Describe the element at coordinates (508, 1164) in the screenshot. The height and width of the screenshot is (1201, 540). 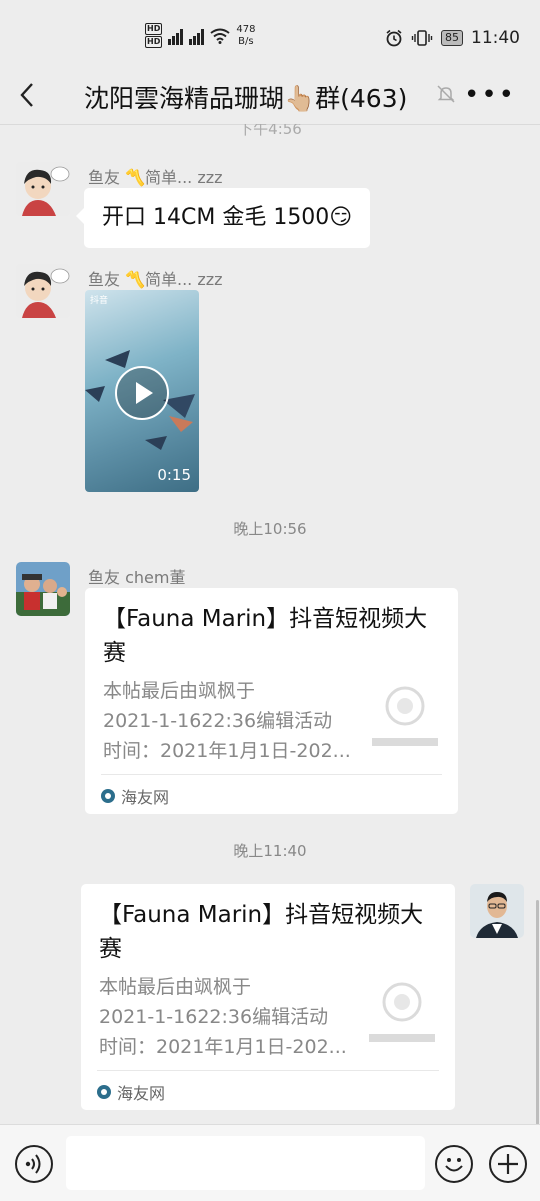
I see `add-attachment-icon` at that location.